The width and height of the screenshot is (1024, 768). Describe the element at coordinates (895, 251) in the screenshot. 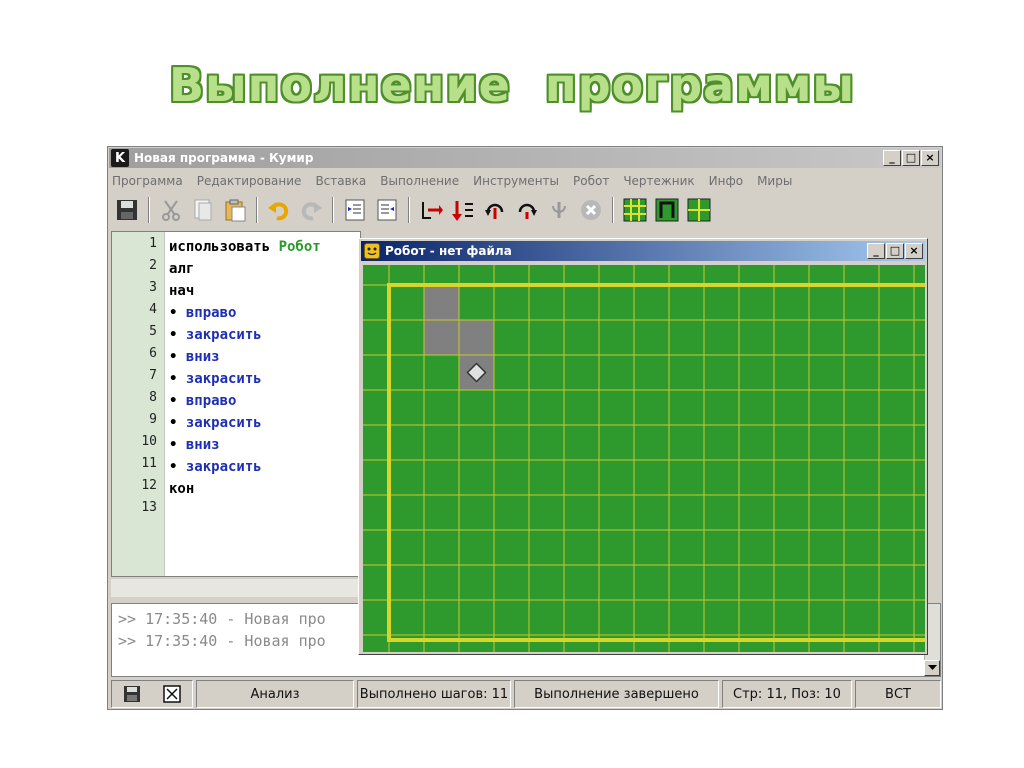

I see `robot-maximize-button: □` at that location.